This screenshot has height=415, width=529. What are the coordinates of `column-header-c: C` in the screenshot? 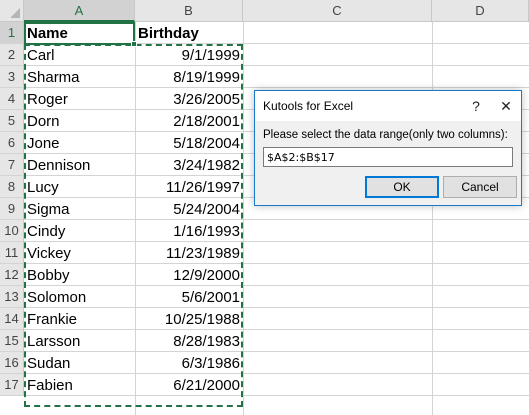 It's located at (337, 11).